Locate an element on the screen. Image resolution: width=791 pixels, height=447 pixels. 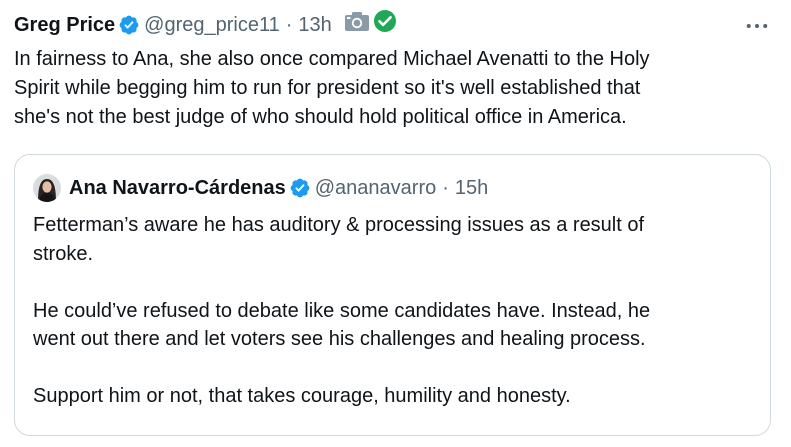
status-icons is located at coordinates (370, 25).